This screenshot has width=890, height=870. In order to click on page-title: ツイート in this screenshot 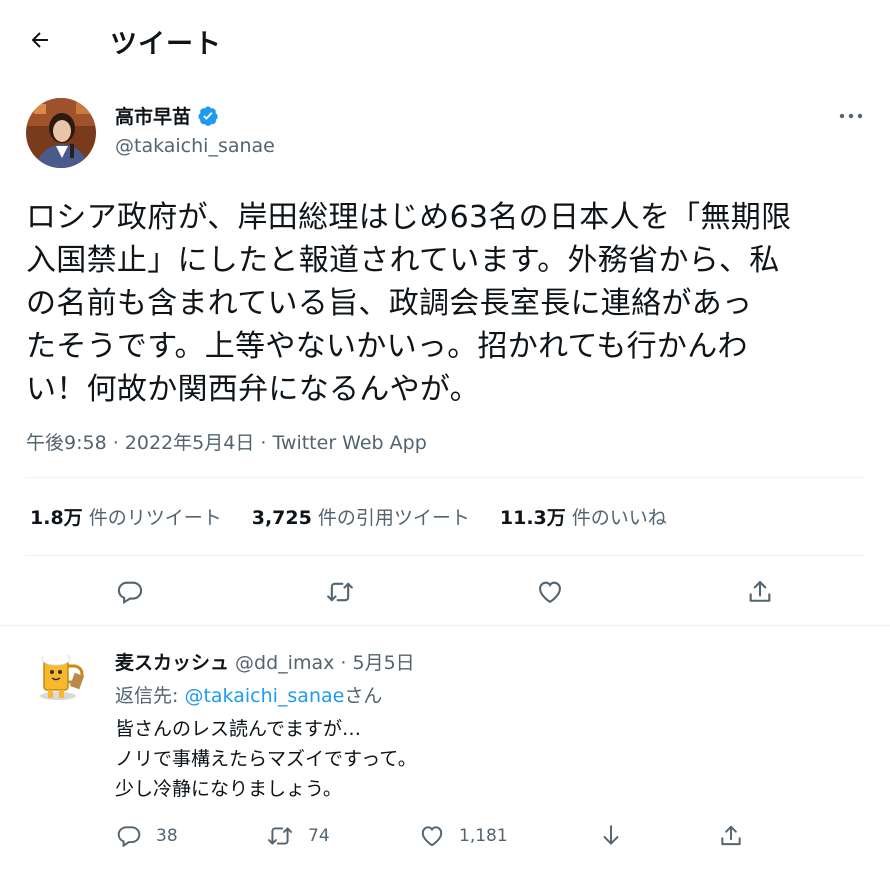, I will do `click(166, 44)`.